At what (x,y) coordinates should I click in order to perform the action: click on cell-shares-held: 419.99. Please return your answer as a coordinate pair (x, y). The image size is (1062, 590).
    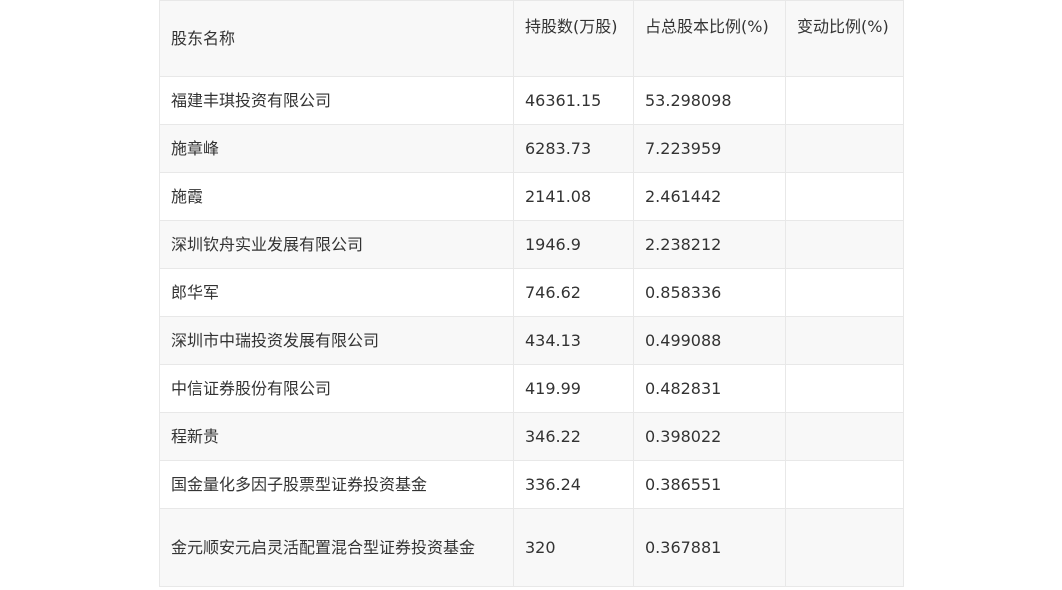
    Looking at the image, I should click on (573, 388).